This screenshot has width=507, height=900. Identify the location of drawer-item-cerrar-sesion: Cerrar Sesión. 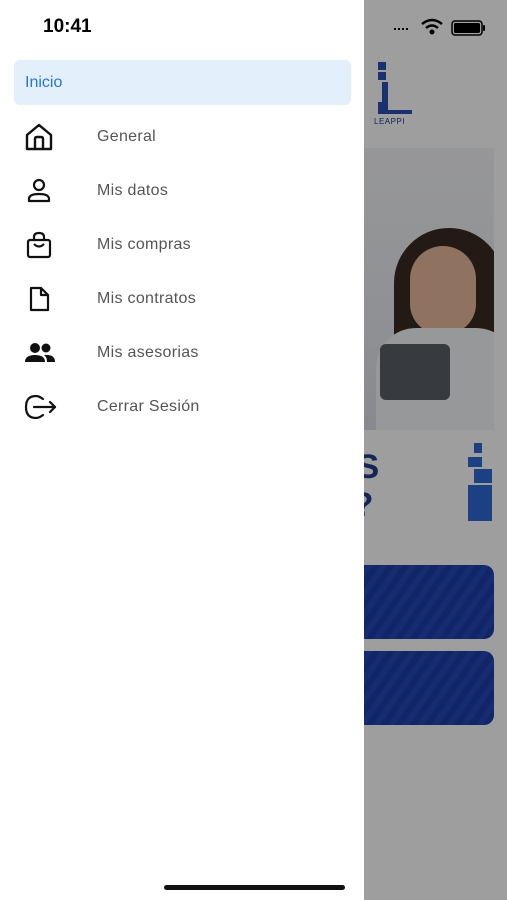
(182, 407).